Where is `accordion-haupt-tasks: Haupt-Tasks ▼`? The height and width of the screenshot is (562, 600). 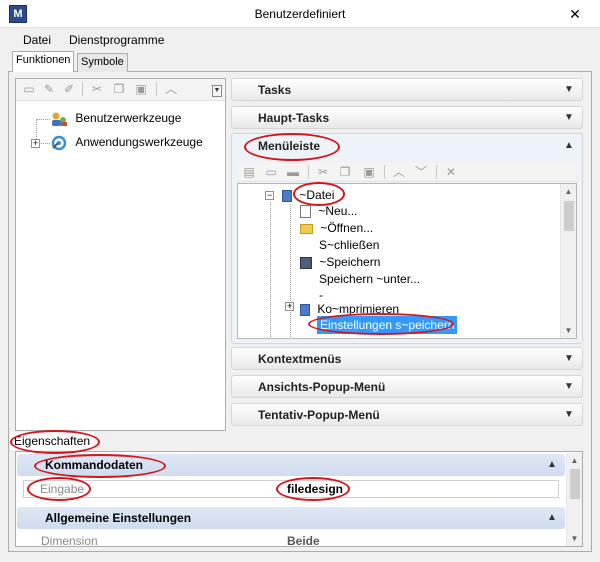 accordion-haupt-tasks: Haupt-Tasks ▼ is located at coordinates (407, 117).